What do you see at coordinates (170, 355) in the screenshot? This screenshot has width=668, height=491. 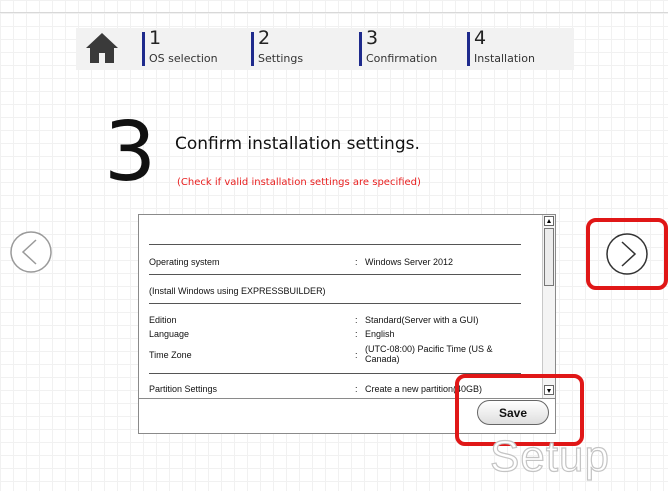 I see `timezone-label: Time Zone` at bounding box center [170, 355].